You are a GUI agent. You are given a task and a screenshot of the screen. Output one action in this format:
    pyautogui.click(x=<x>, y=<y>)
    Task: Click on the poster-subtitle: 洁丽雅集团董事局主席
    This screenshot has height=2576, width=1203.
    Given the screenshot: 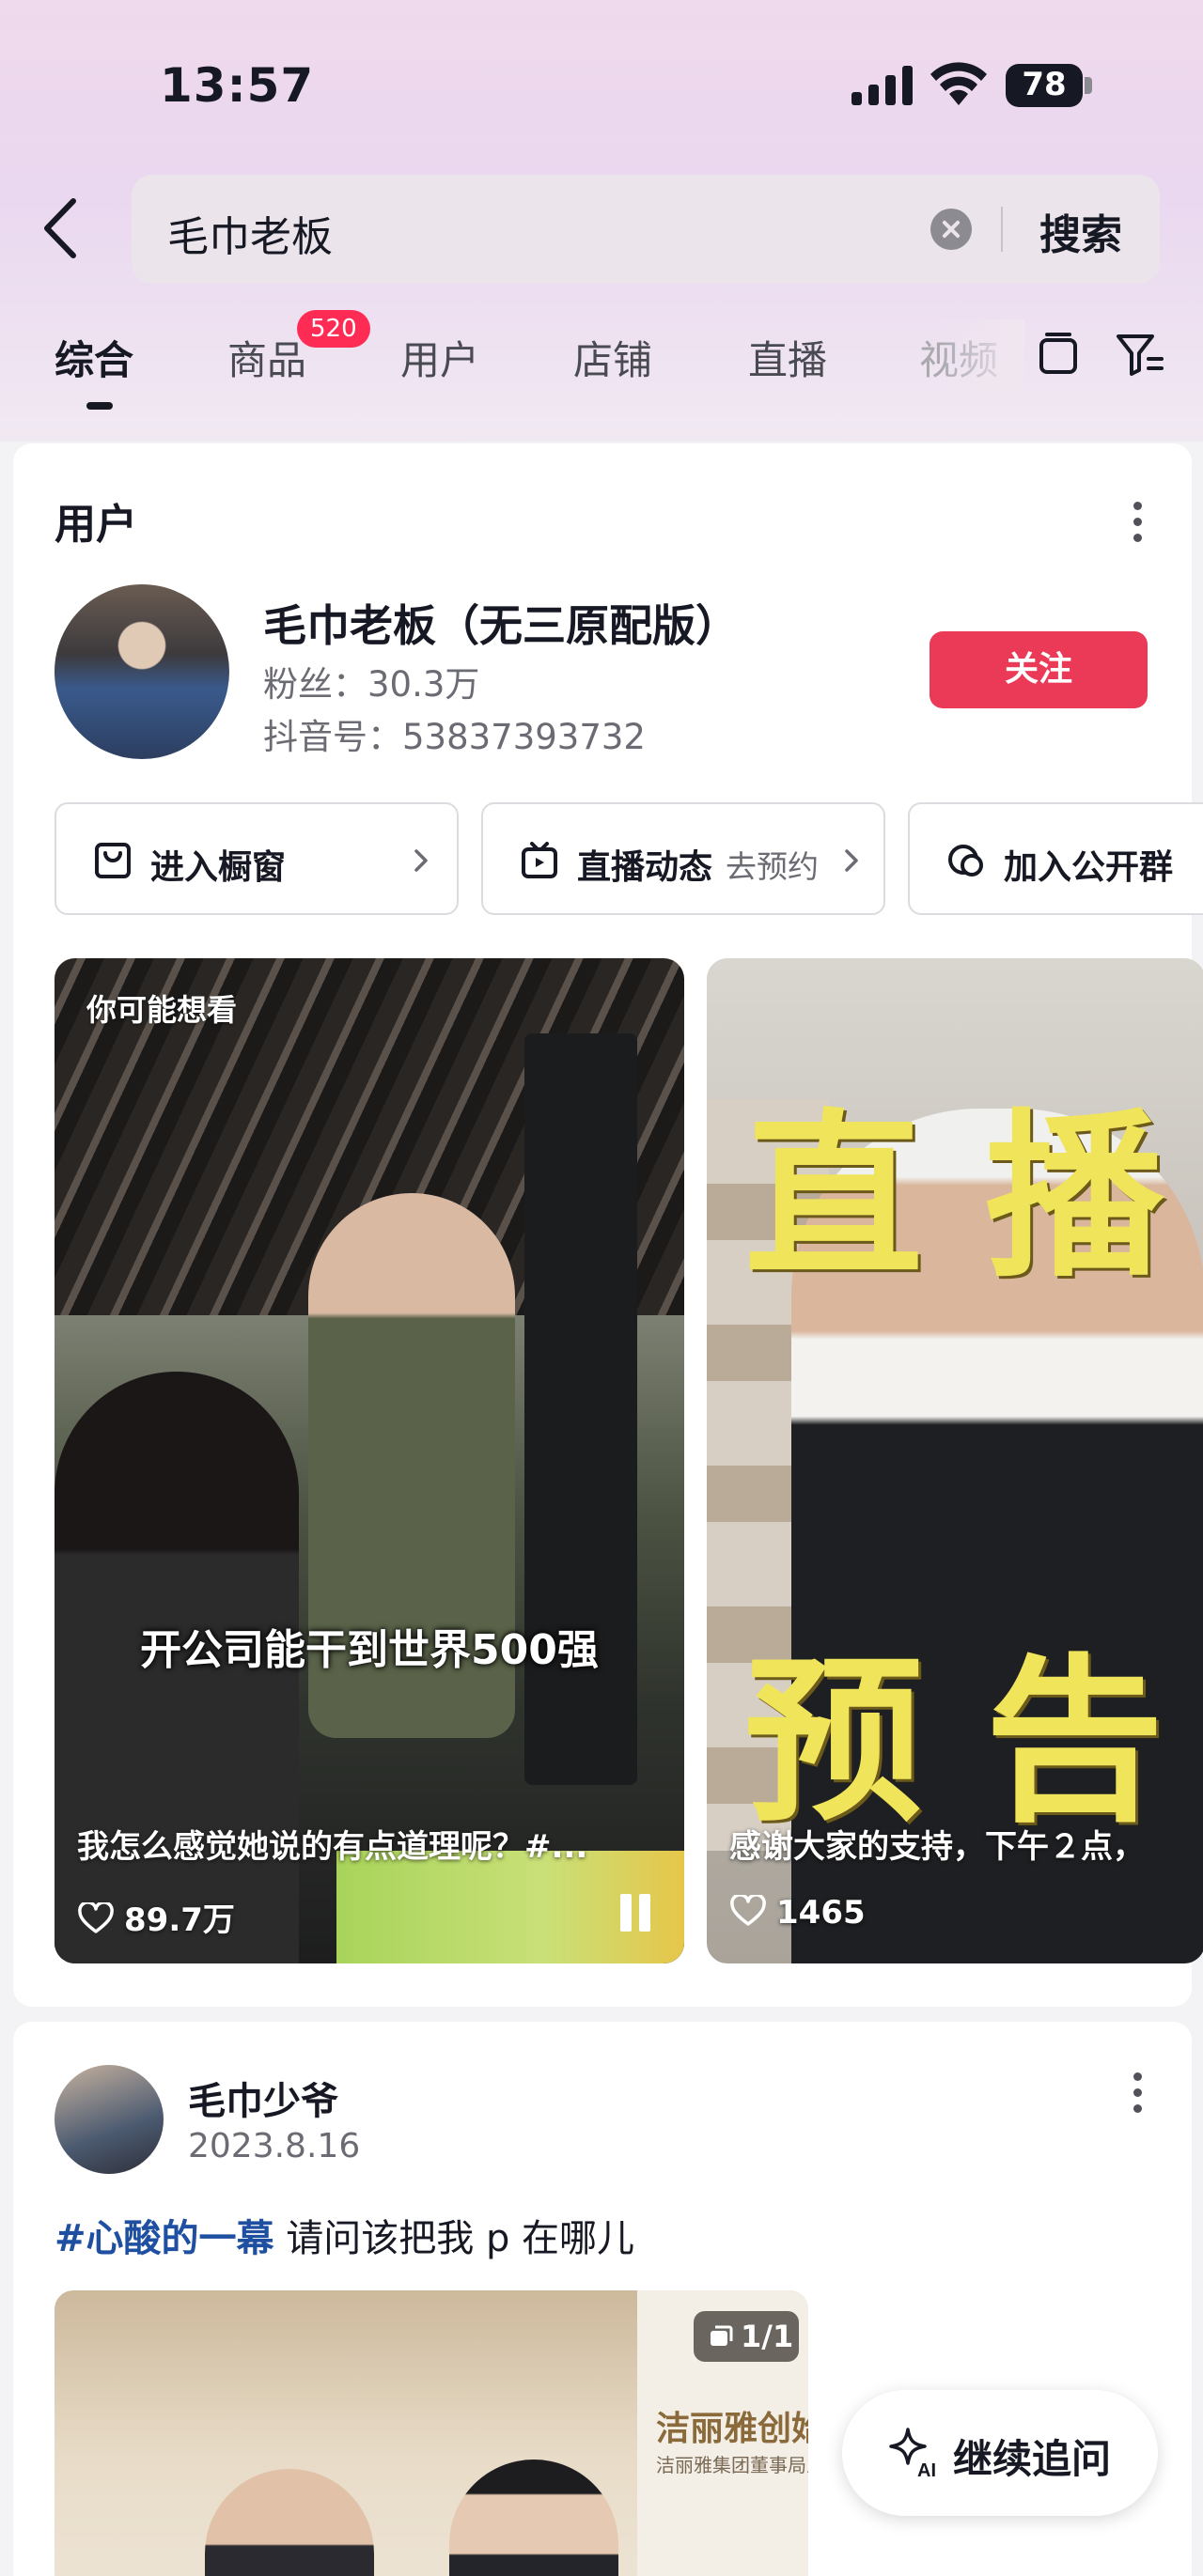 What is the action you would take?
    pyautogui.click(x=732, y=2465)
    